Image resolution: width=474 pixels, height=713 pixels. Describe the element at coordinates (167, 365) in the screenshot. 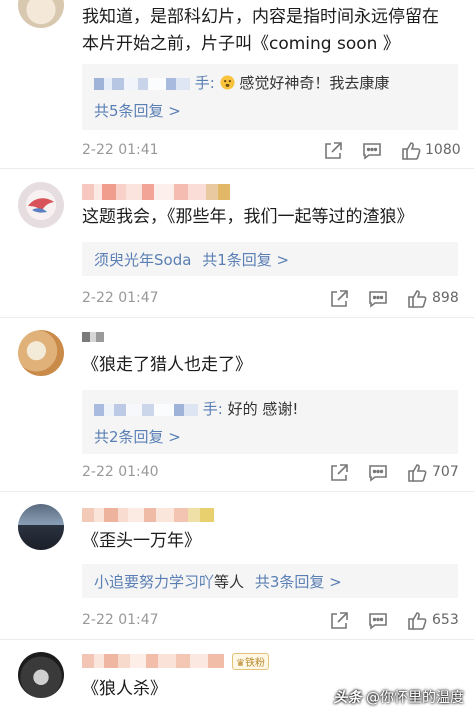

I see `comment-text: 《狼走了猎人也走了》` at that location.